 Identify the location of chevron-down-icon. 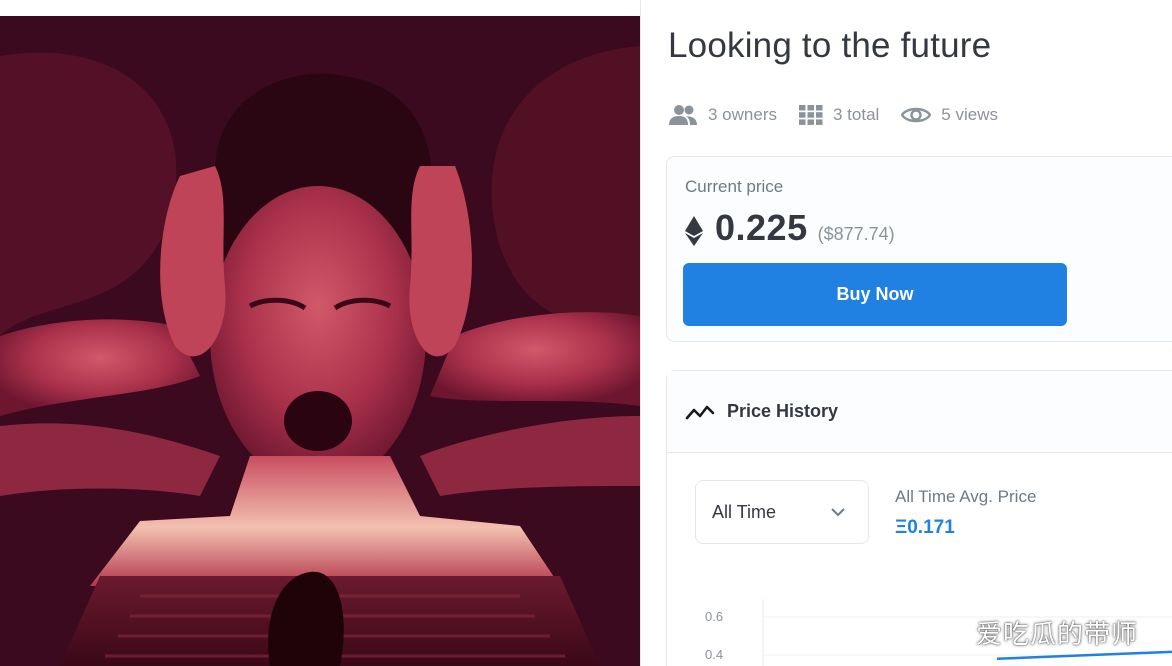
(838, 512).